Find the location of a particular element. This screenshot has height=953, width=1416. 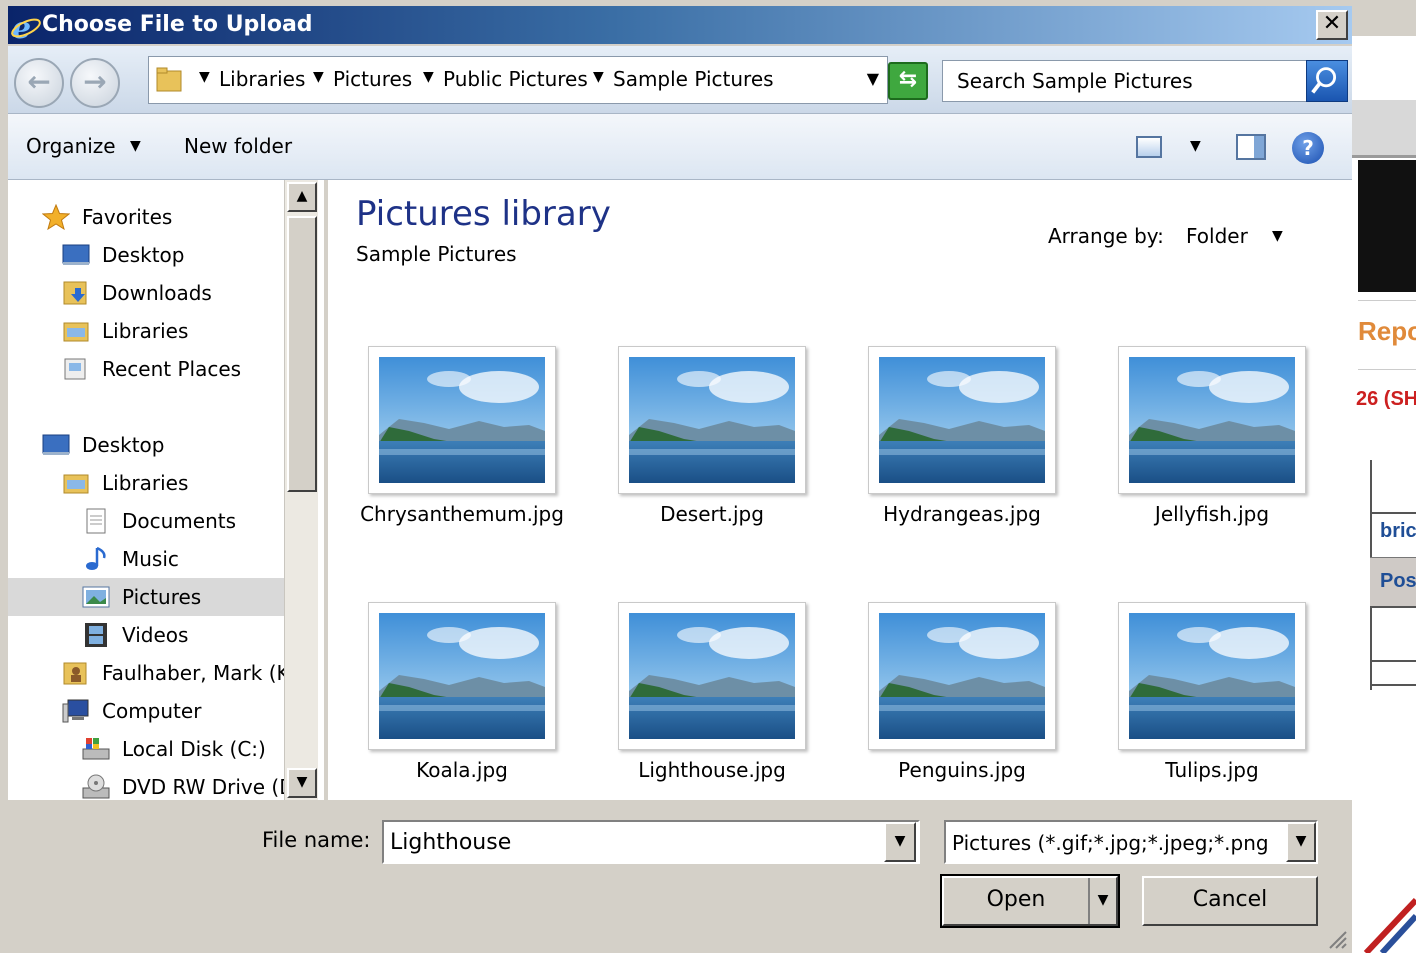

resize-grip-icon is located at coordinates (1337, 939).